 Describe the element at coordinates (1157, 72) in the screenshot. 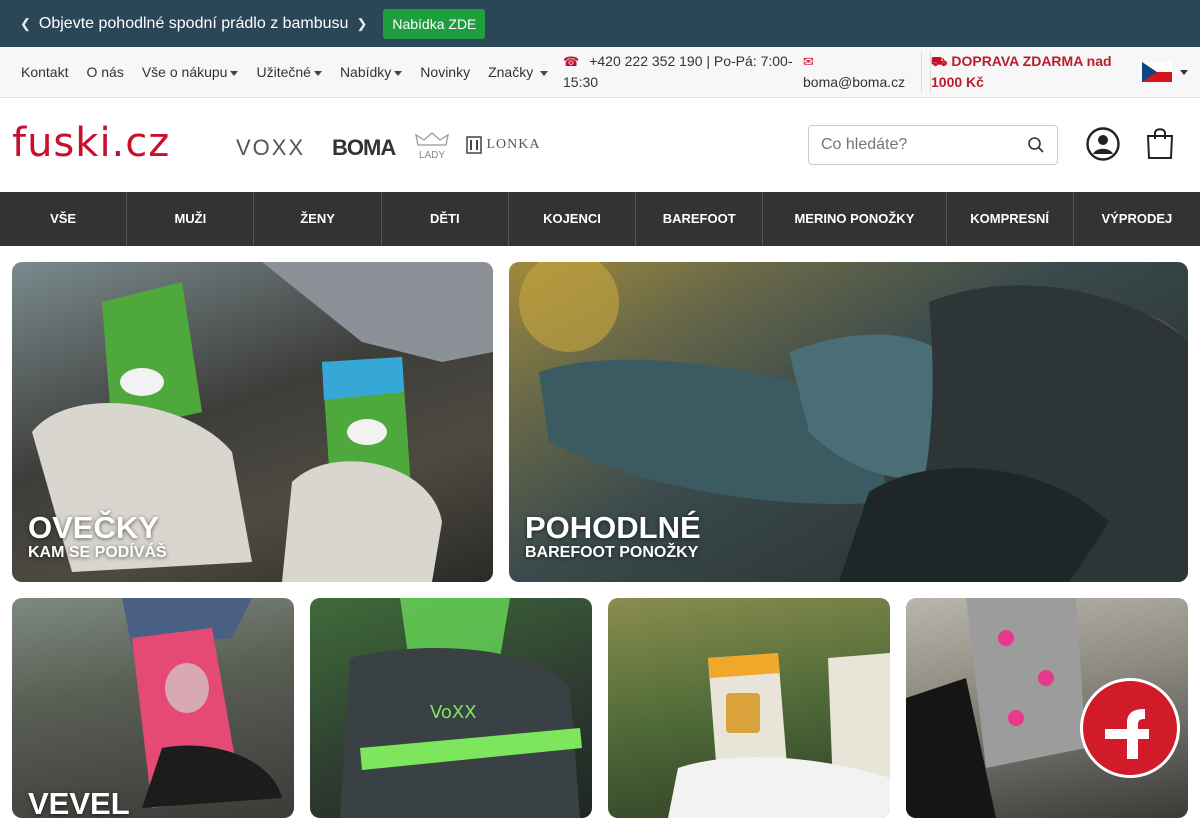

I see `czech-flag-icon` at that location.